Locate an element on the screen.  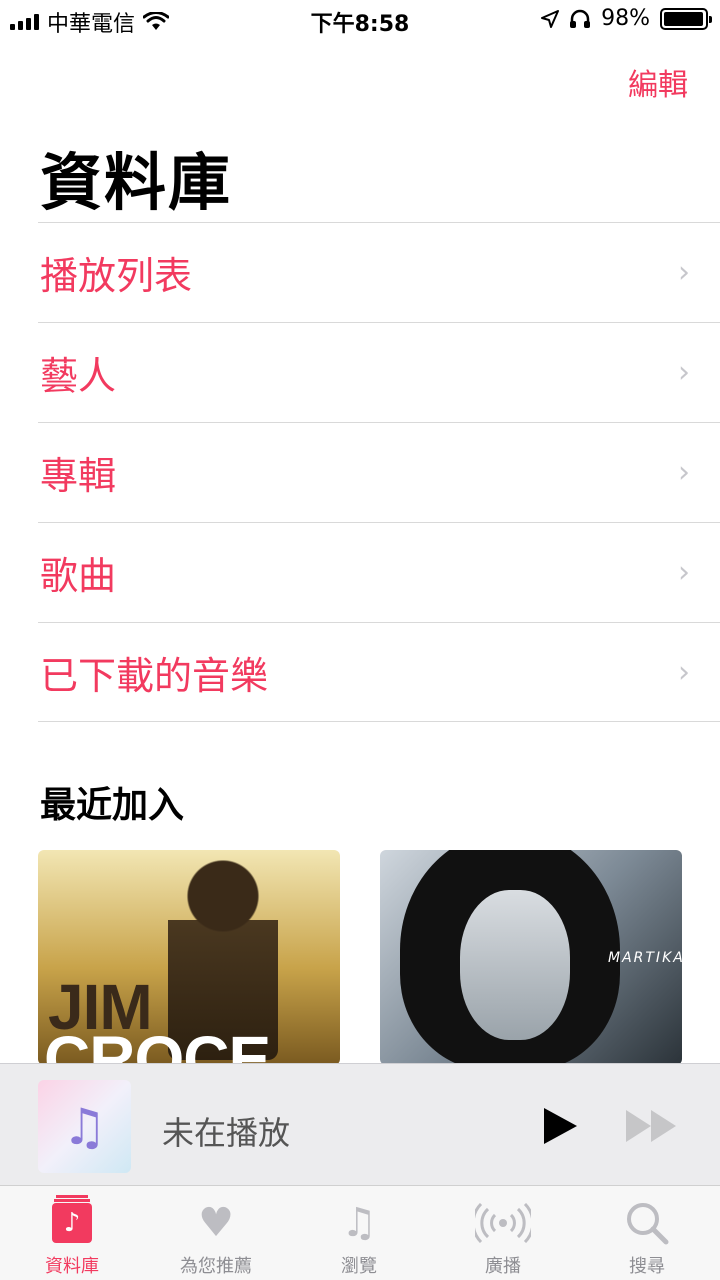
radio-icon is located at coordinates (503, 1223).